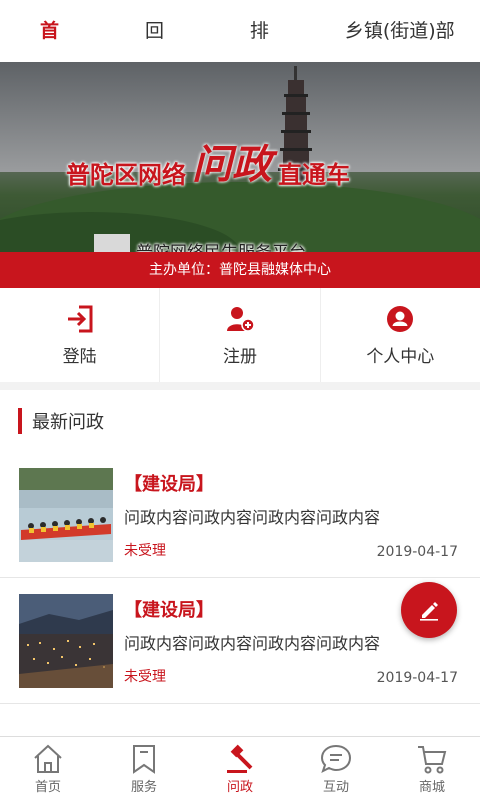  I want to click on nav-mall-label: 商城, so click(431, 787).